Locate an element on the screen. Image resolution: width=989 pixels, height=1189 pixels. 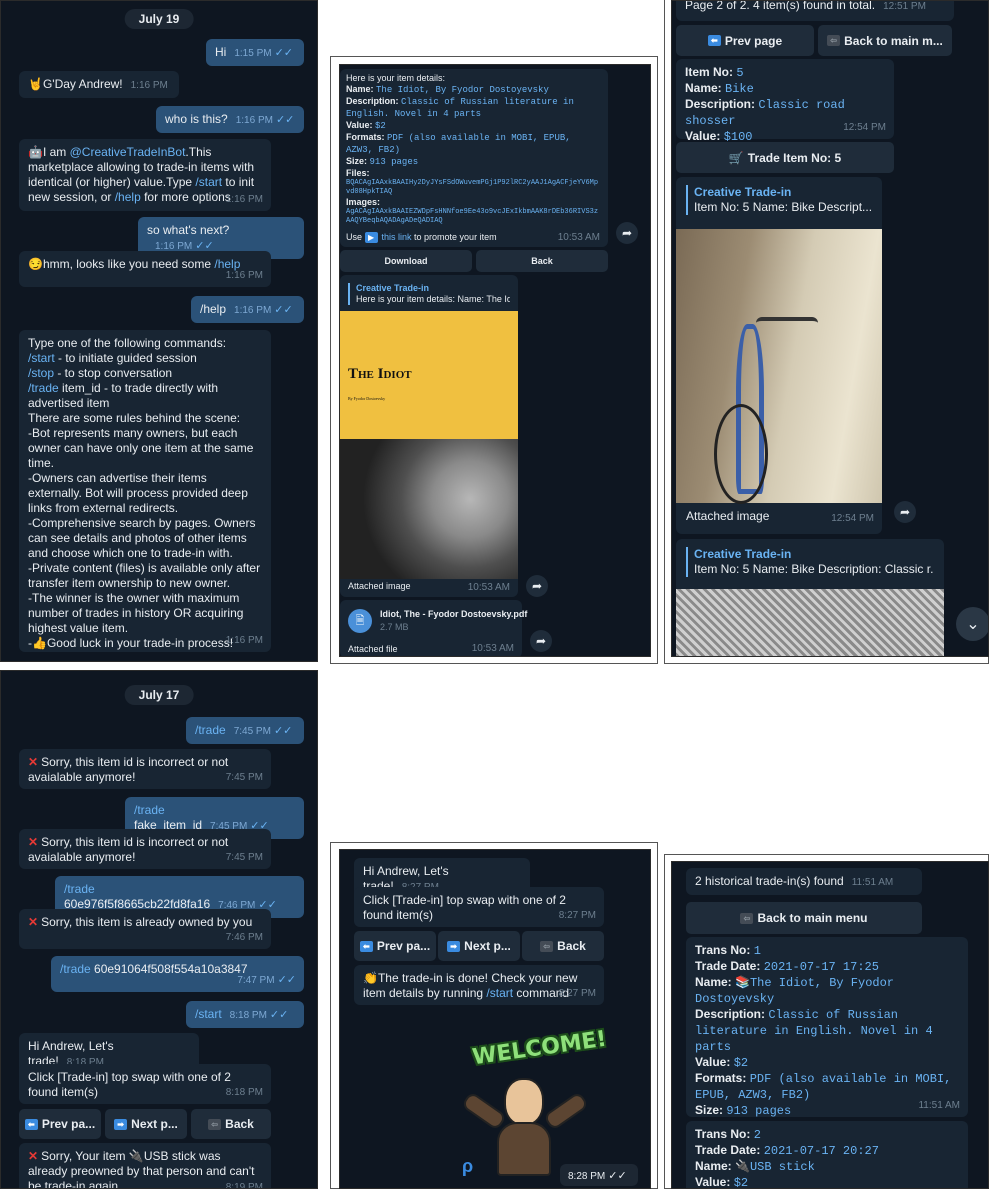
read-check-icon: ✓✓ is located at coordinates (617, 1176).